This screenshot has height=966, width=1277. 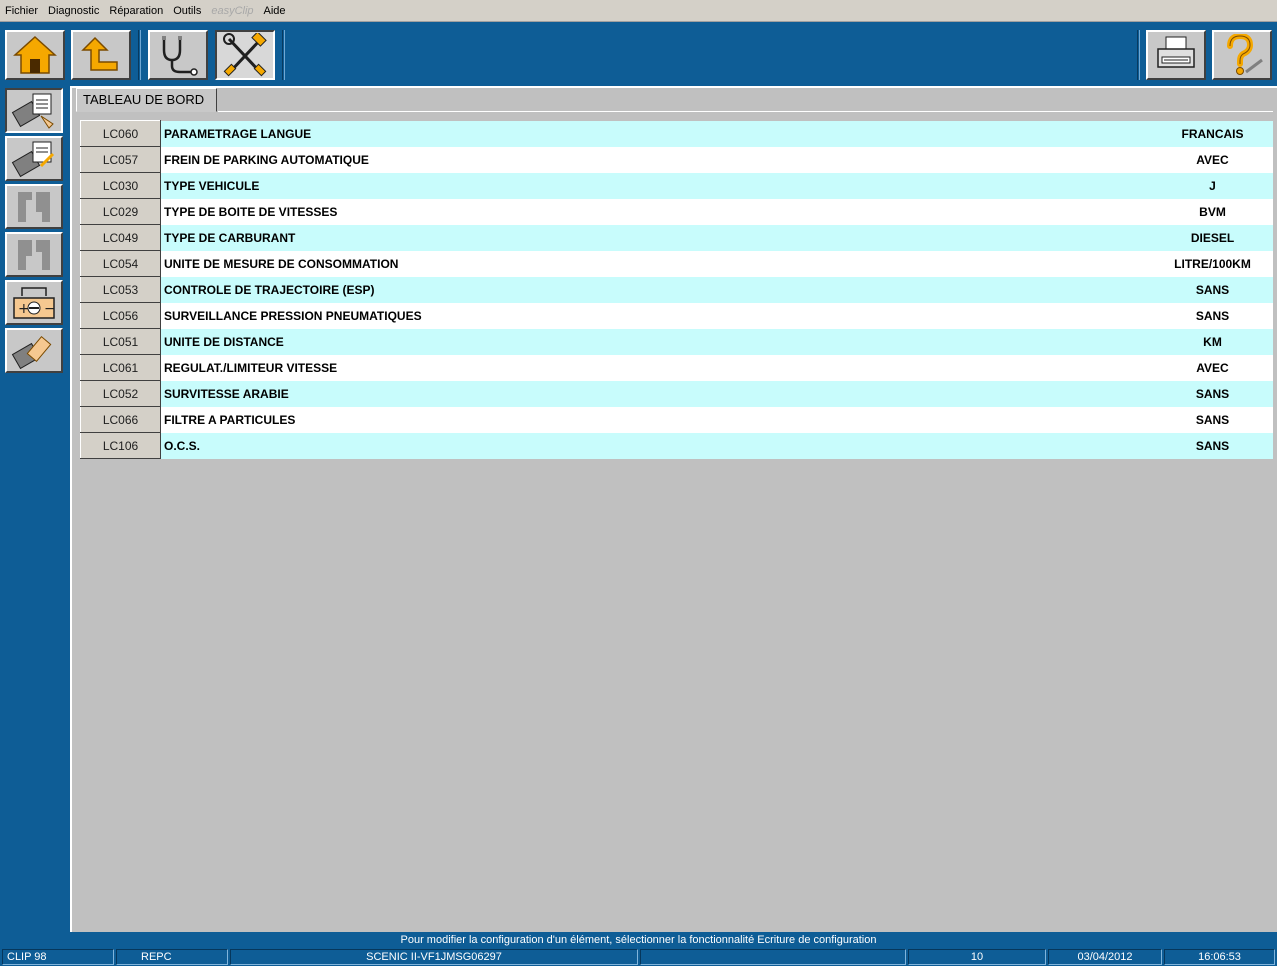 What do you see at coordinates (977, 957) in the screenshot?
I see `status-count: 10` at bounding box center [977, 957].